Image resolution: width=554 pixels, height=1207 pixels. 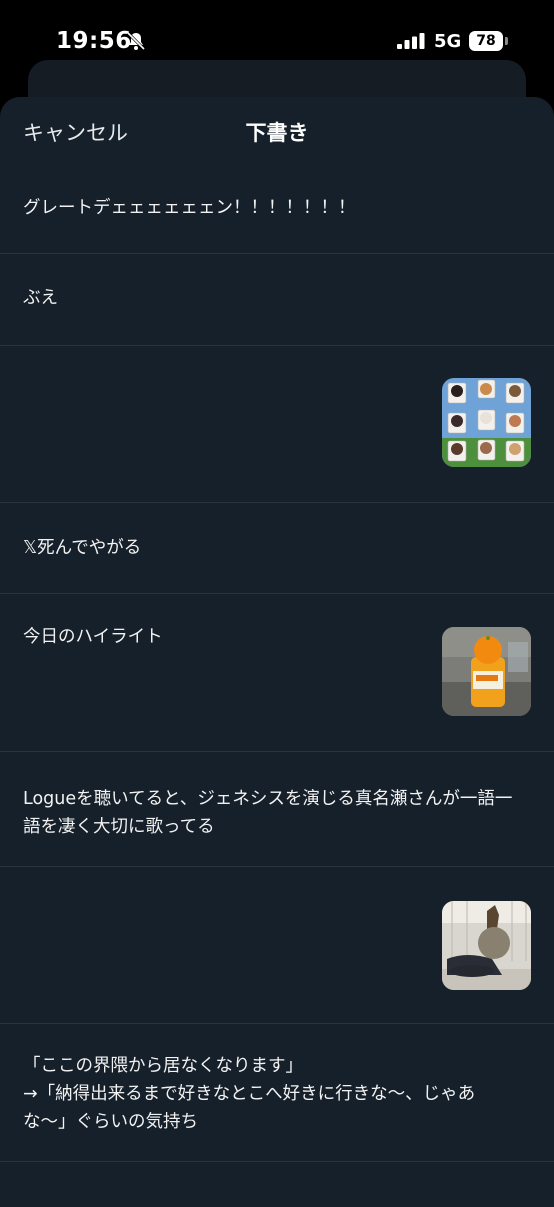 What do you see at coordinates (506, 41) in the screenshot?
I see `battery-cap` at bounding box center [506, 41].